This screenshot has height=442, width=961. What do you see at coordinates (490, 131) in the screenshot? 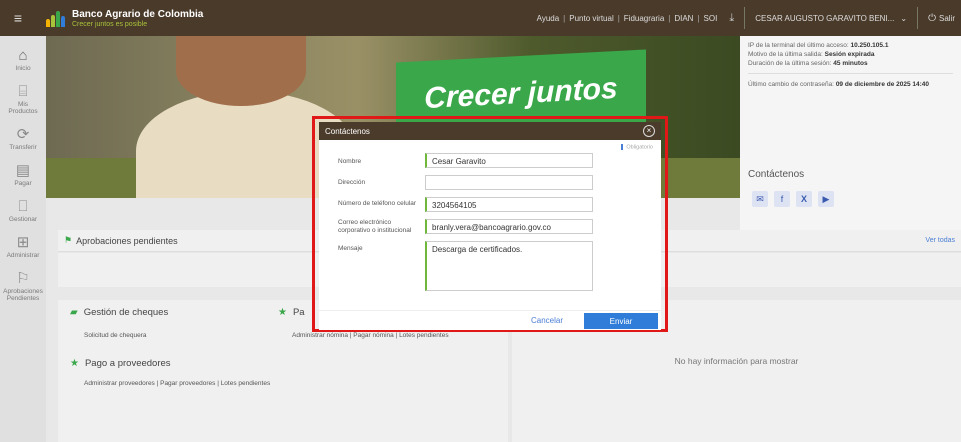
I see `modal-header: Contáctenos ×` at bounding box center [490, 131].